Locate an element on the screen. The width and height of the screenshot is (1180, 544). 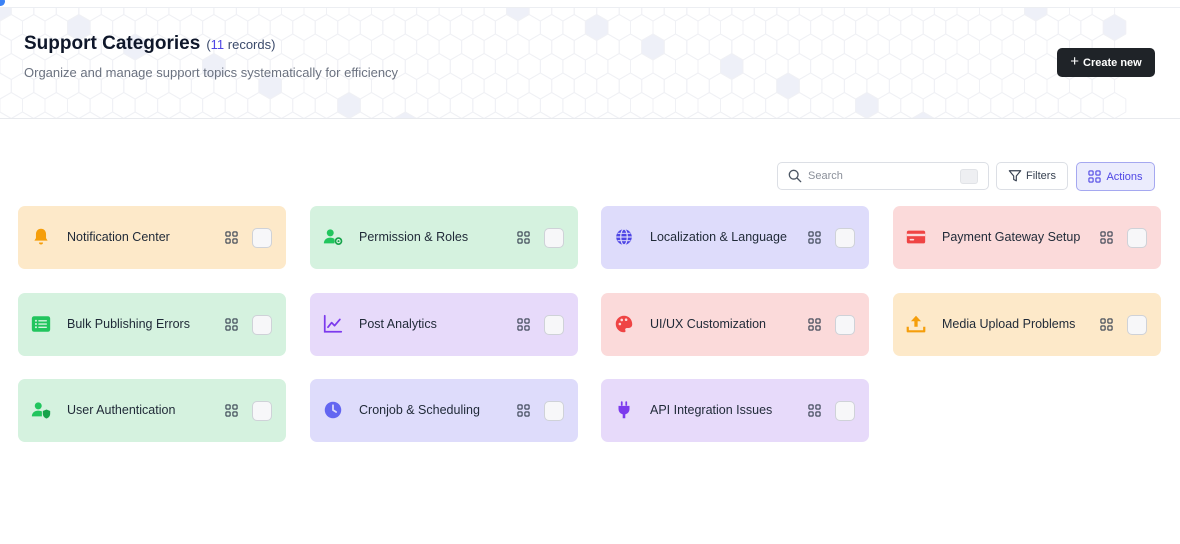
filters-button: Filters is located at coordinates (1032, 176).